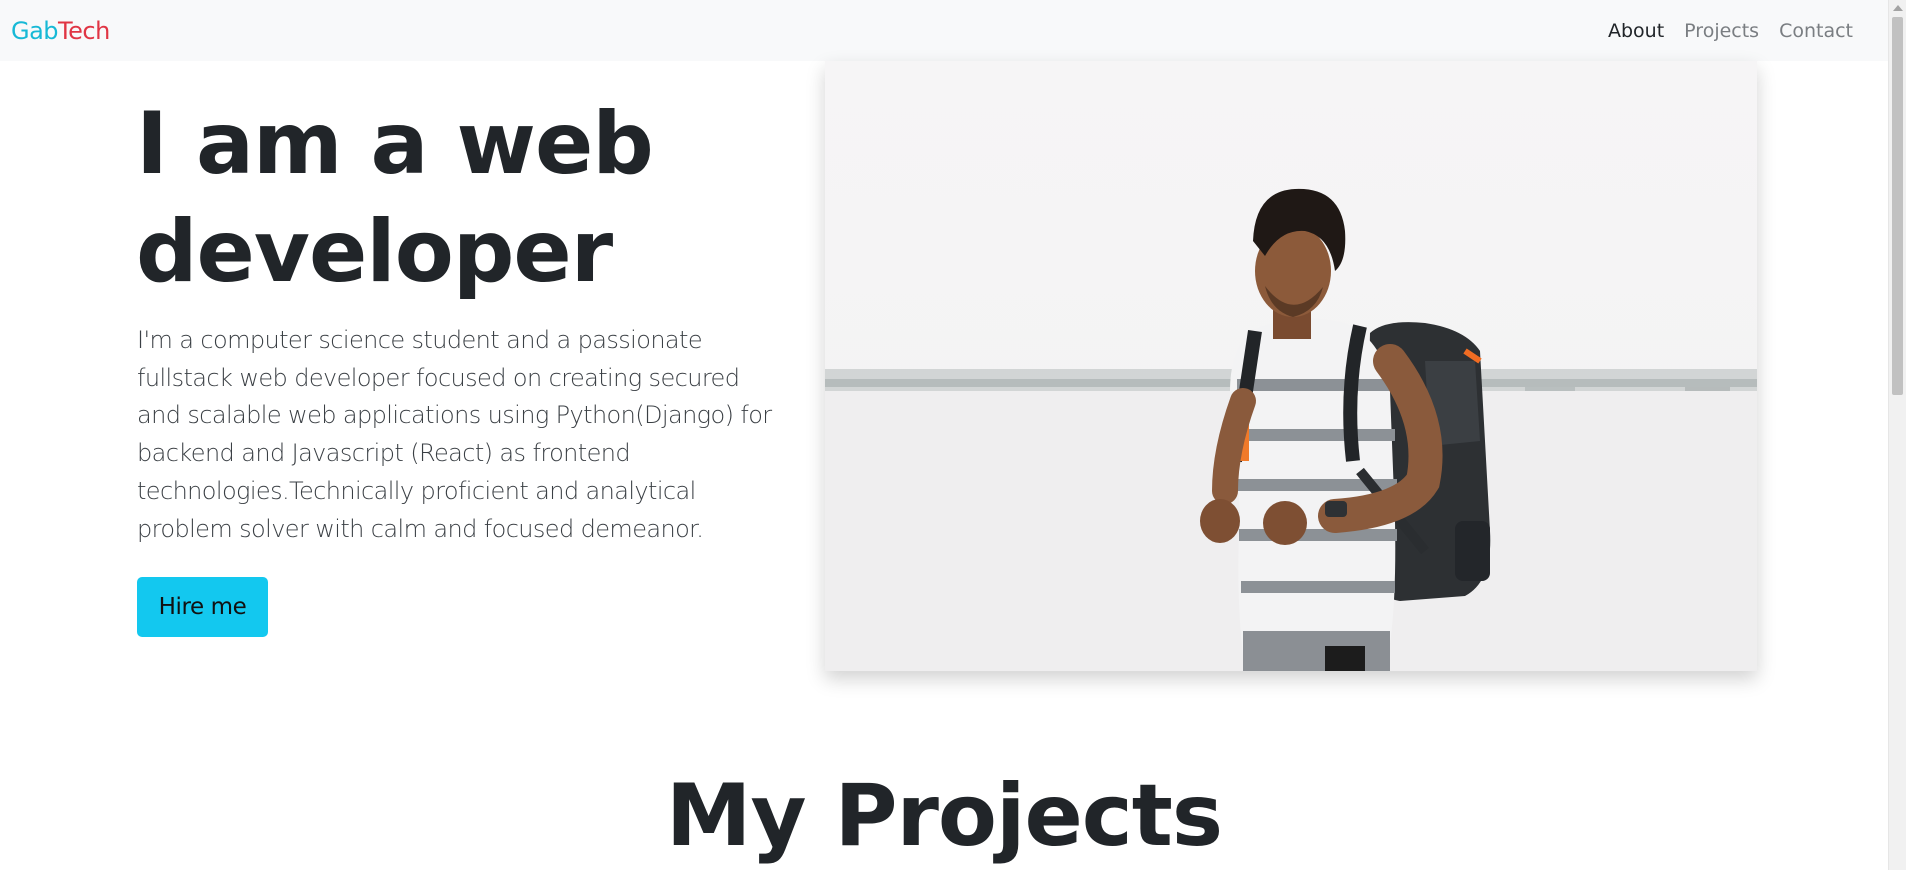 This screenshot has width=1906, height=870. Describe the element at coordinates (1897, 206) in the screenshot. I see `scrollbar-thumb` at that location.